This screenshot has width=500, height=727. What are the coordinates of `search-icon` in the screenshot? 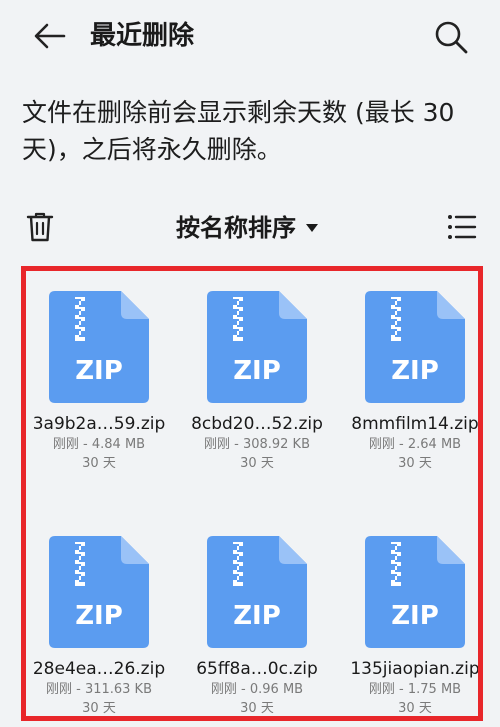 It's located at (451, 37).